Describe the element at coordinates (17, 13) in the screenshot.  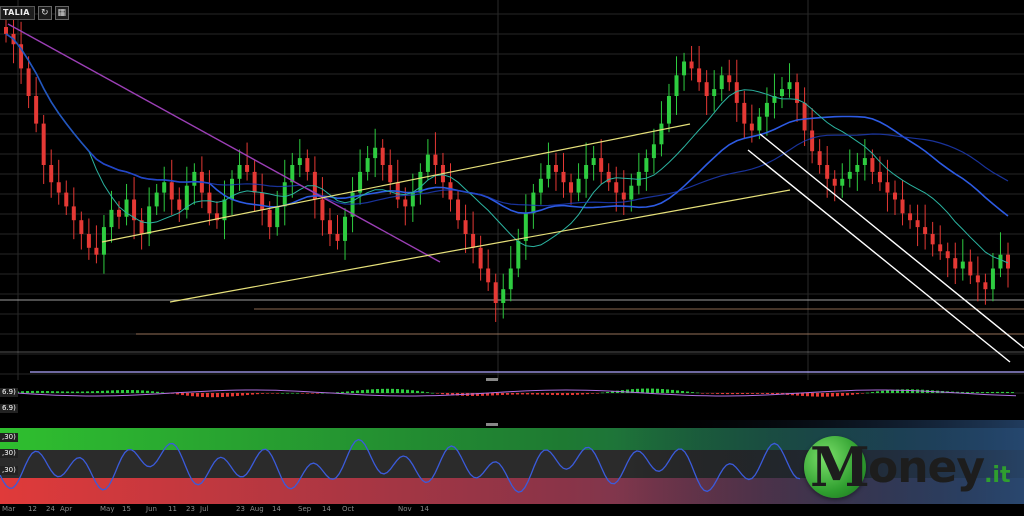
I see `symbol-label: TALIA` at that location.